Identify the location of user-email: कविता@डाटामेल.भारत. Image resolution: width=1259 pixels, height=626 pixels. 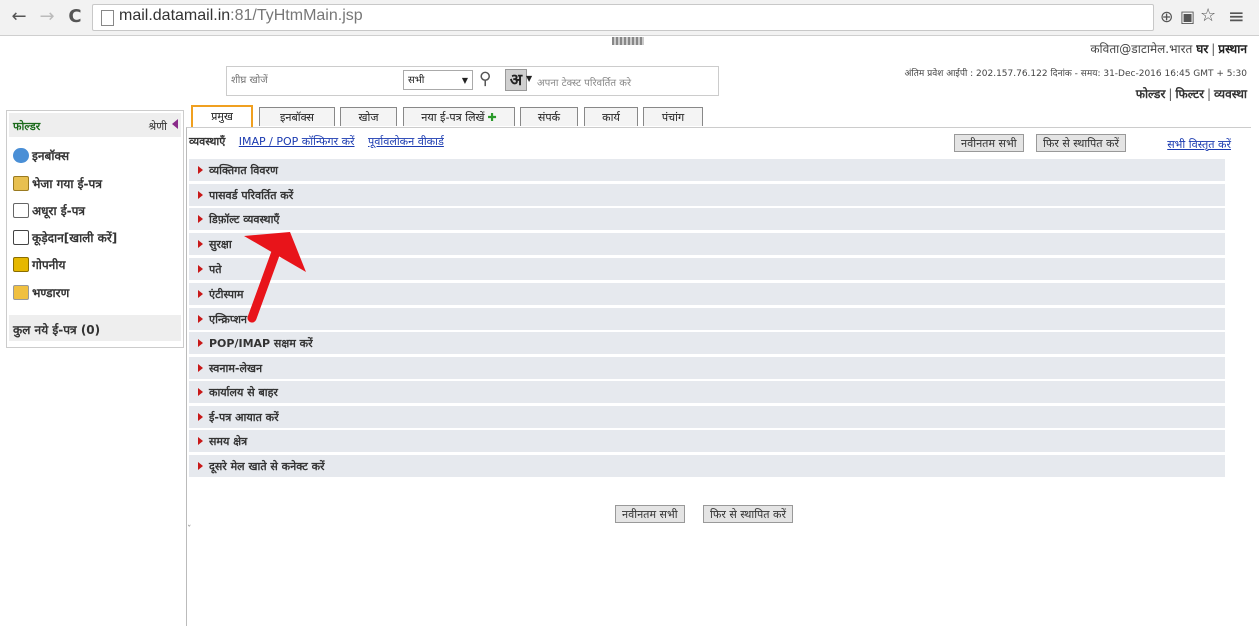
(1141, 49).